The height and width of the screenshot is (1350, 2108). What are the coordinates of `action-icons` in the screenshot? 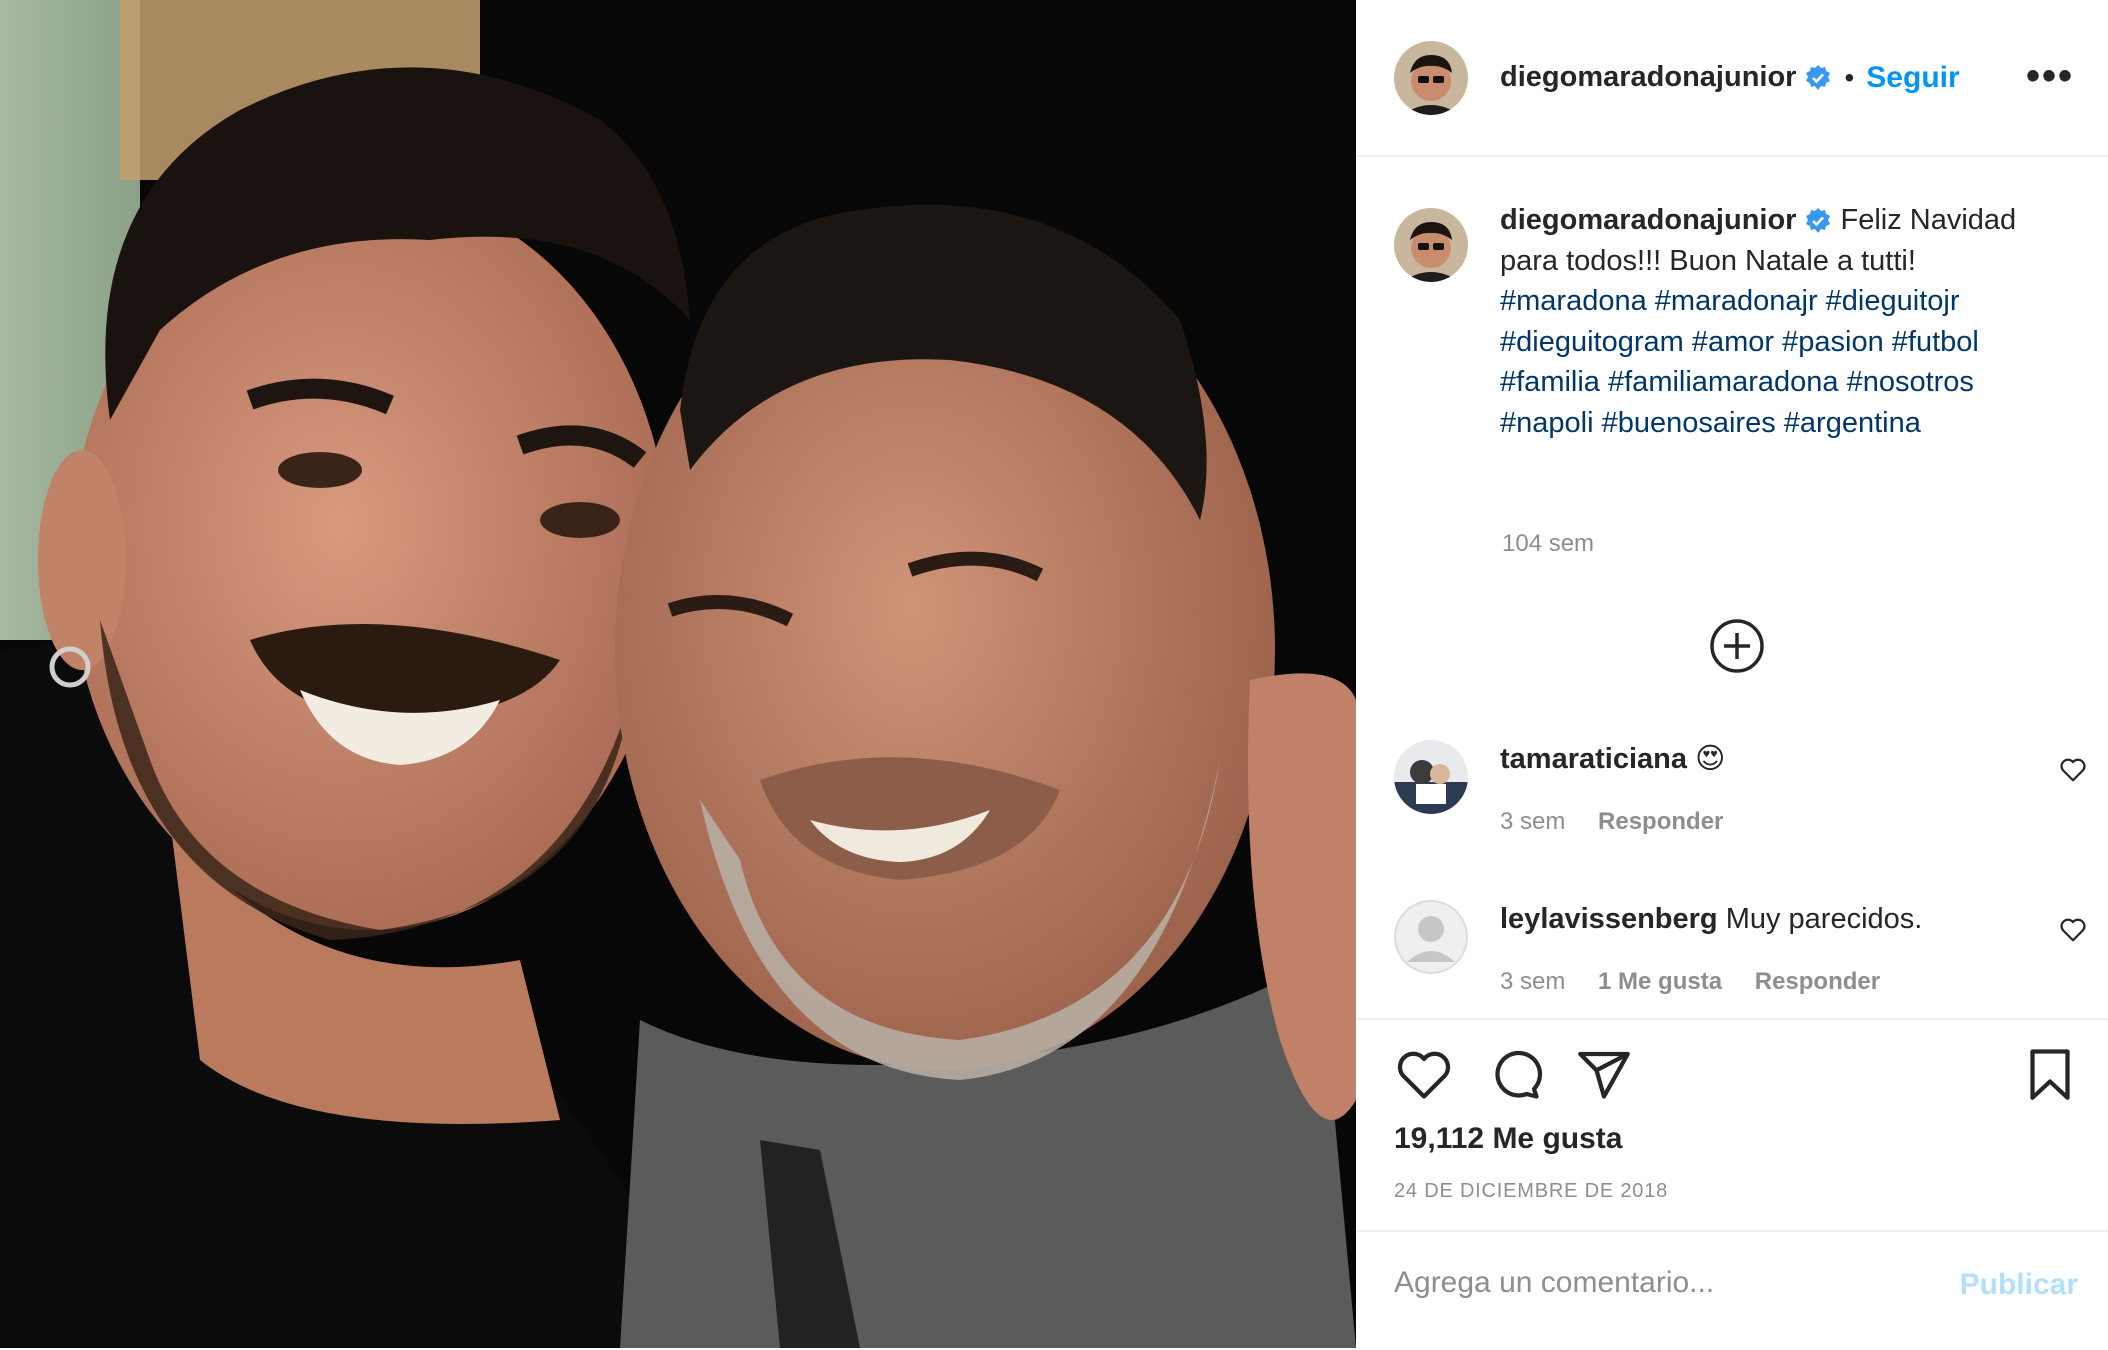 It's located at (1514, 1074).